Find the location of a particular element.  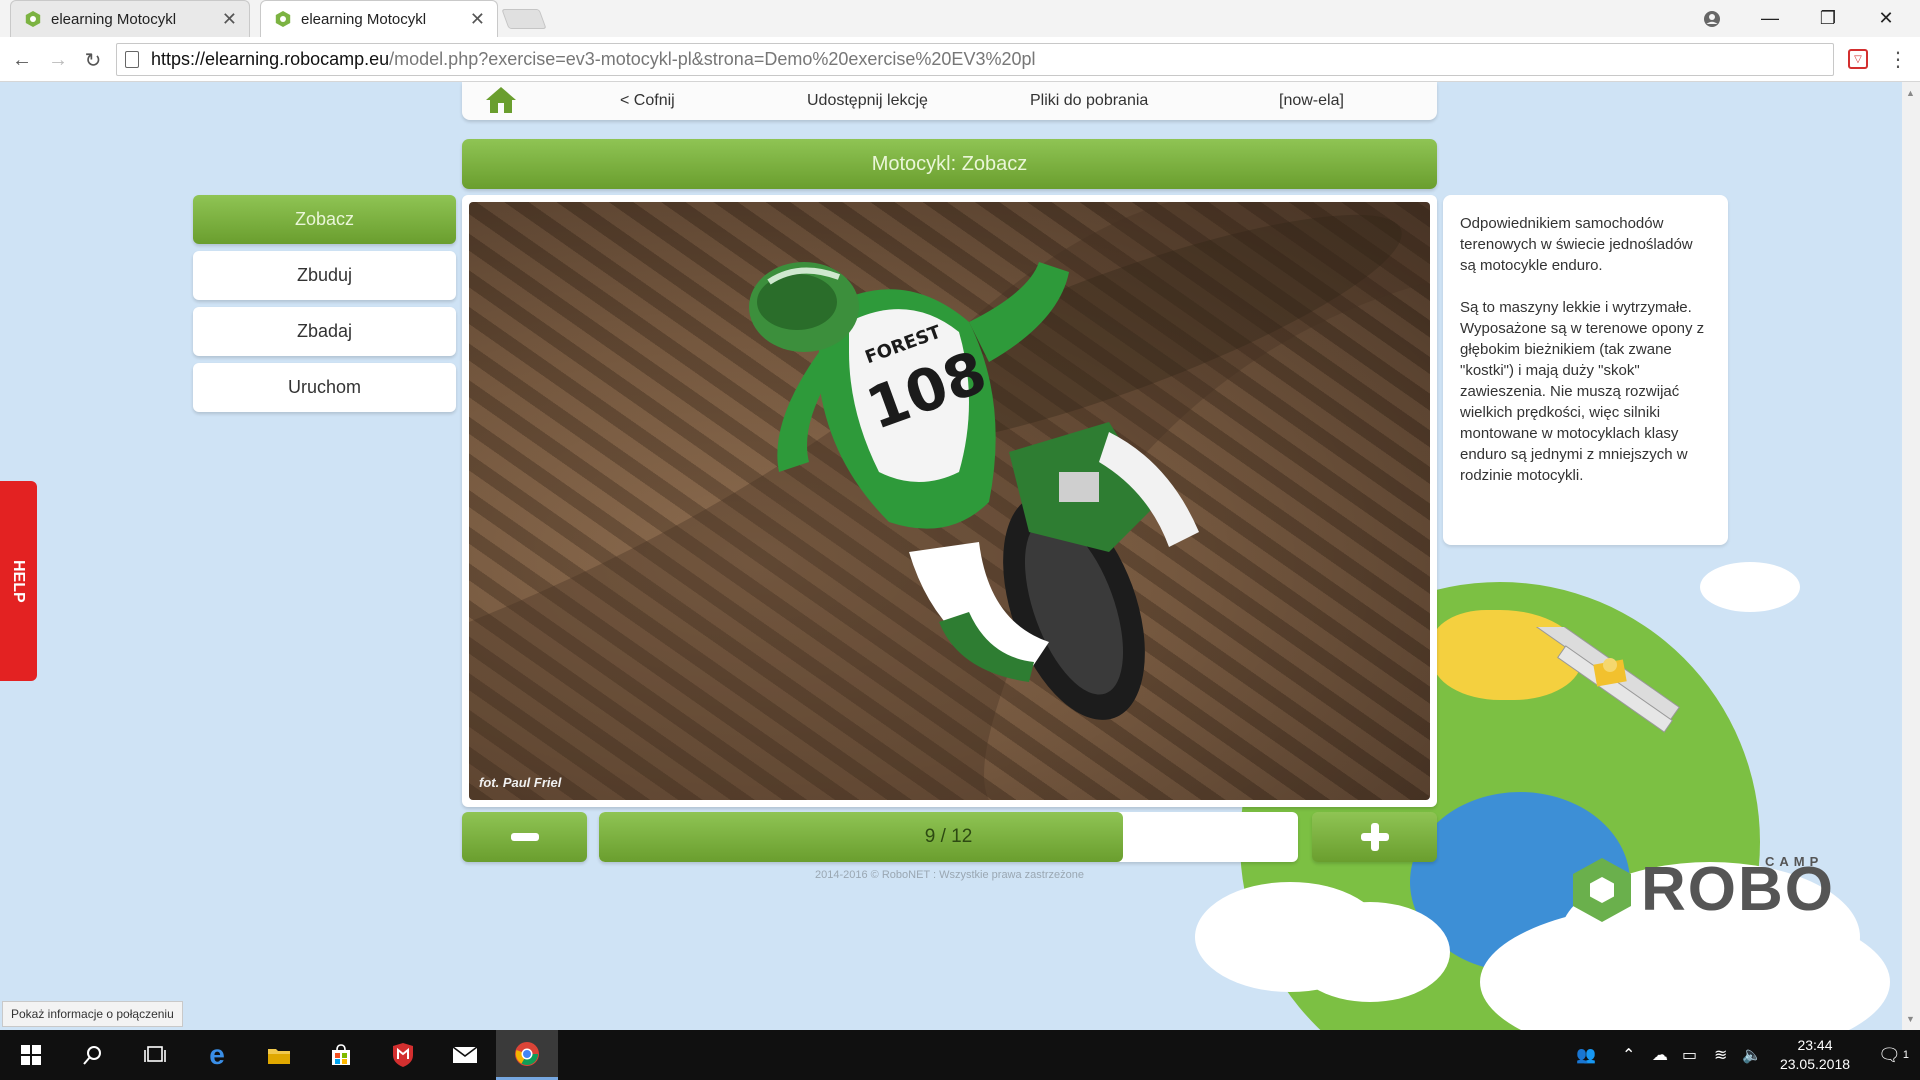

browser-menu-icon: ⋮ is located at coordinates (1898, 59).